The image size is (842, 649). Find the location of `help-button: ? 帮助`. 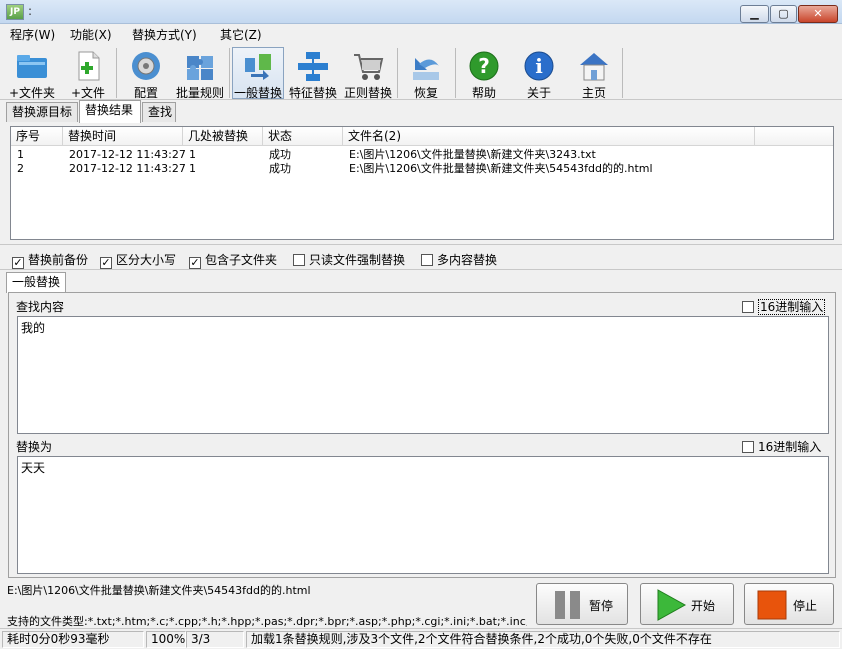

help-button: ? 帮助 is located at coordinates (484, 73).